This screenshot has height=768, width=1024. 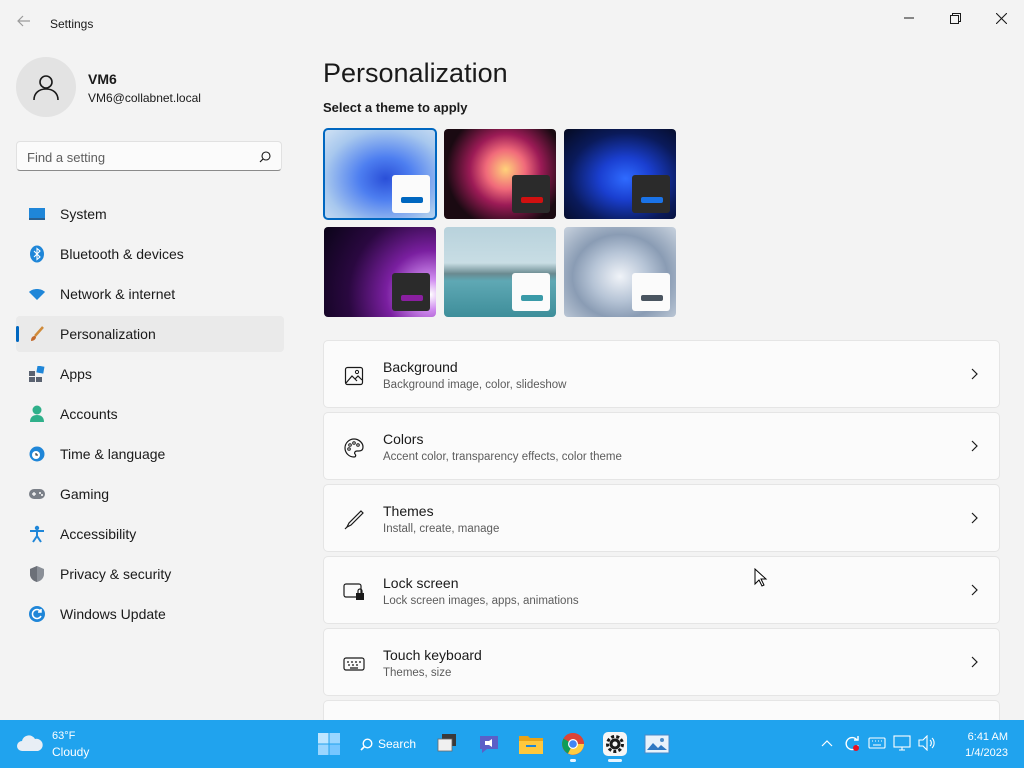 What do you see at coordinates (620, 272) in the screenshot?
I see `theme-thumbnail-flow` at bounding box center [620, 272].